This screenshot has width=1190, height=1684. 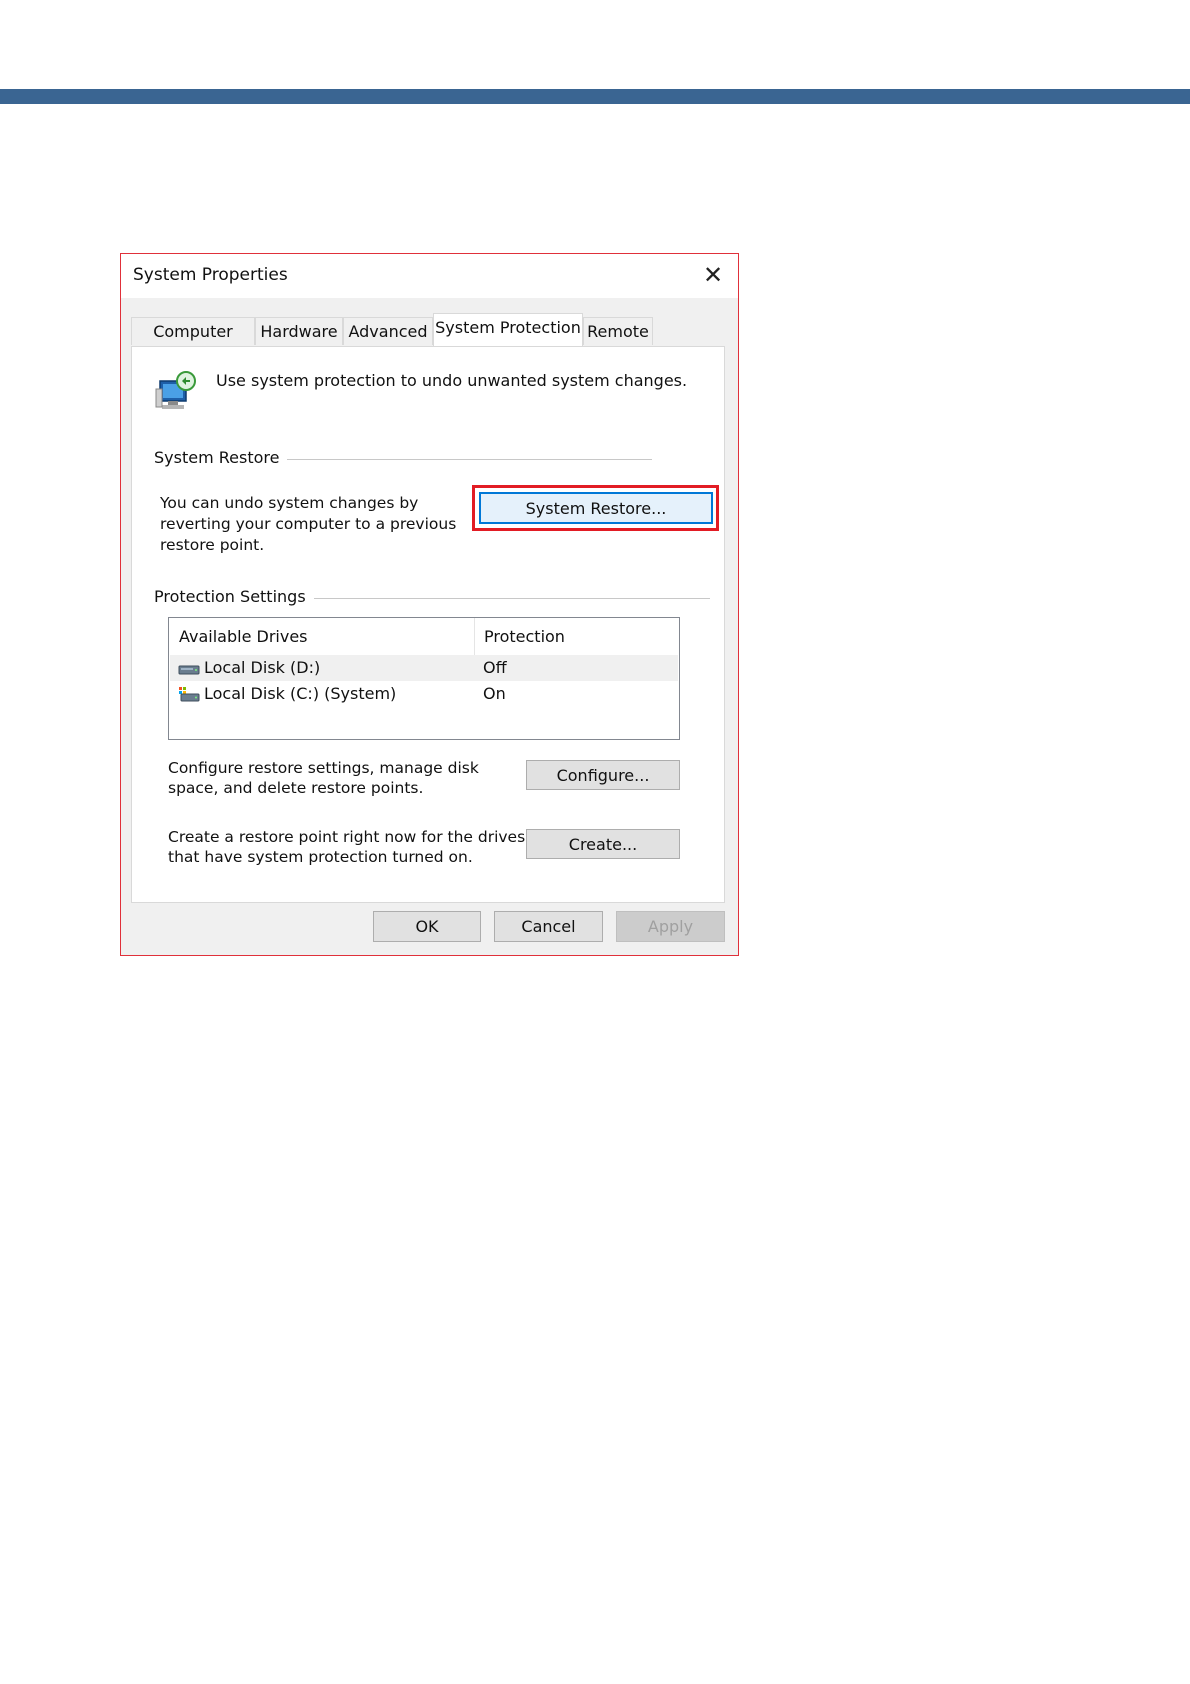 I want to click on system-restore-group-title: System Restore, so click(x=221, y=457).